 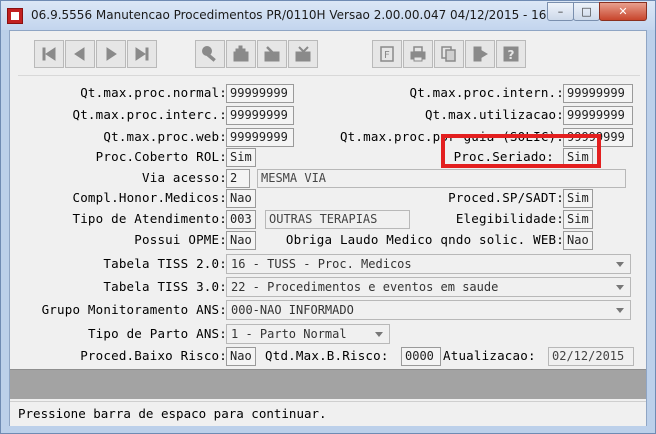 I want to click on add-record-button, so click(x=241, y=54).